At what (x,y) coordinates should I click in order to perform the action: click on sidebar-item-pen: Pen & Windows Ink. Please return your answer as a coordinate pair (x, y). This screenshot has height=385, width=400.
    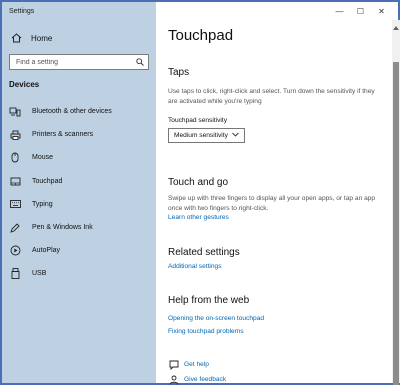
    Looking at the image, I should click on (79, 227).